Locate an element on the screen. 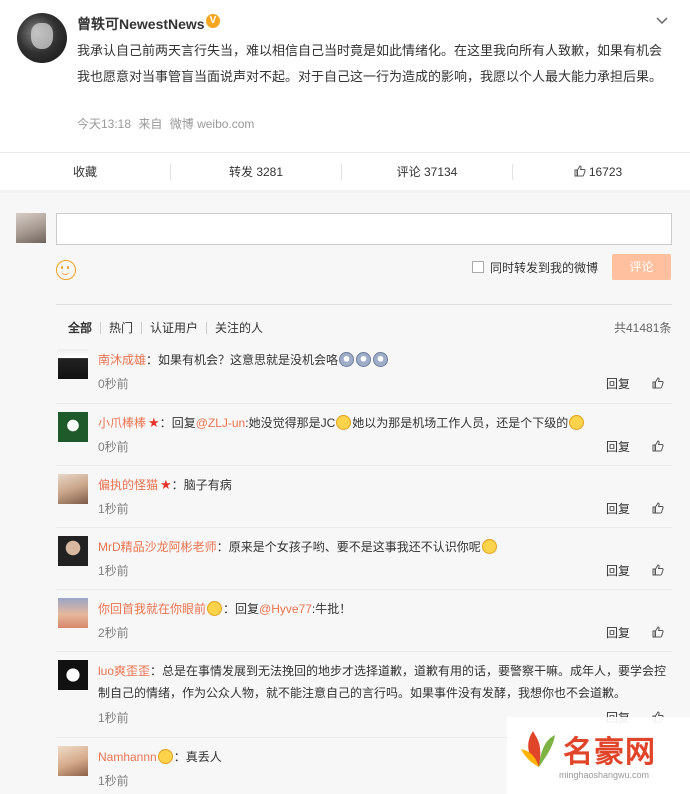  comment-filter-tabs: 全部 热门 认证用户 关注的人 is located at coordinates (165, 327).